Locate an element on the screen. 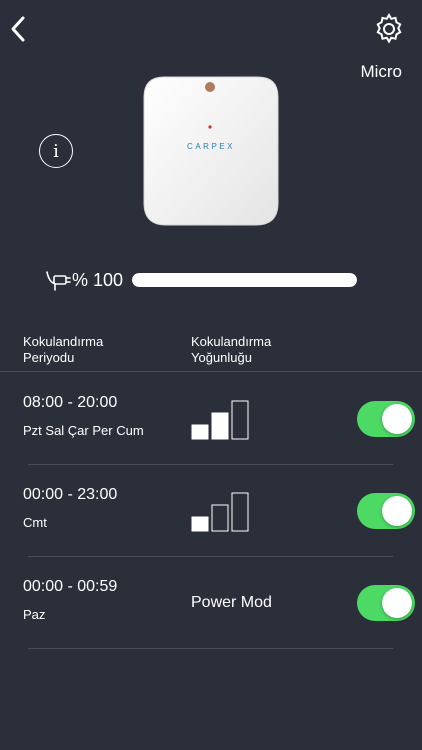 This screenshot has width=422, height=750. battery-bar-fill is located at coordinates (244, 280).